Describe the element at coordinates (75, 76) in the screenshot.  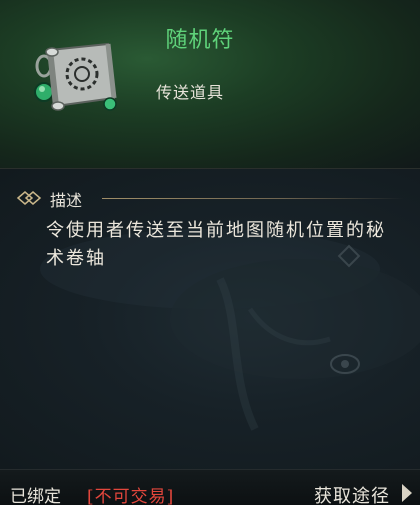
I see `scroll-icon` at that location.